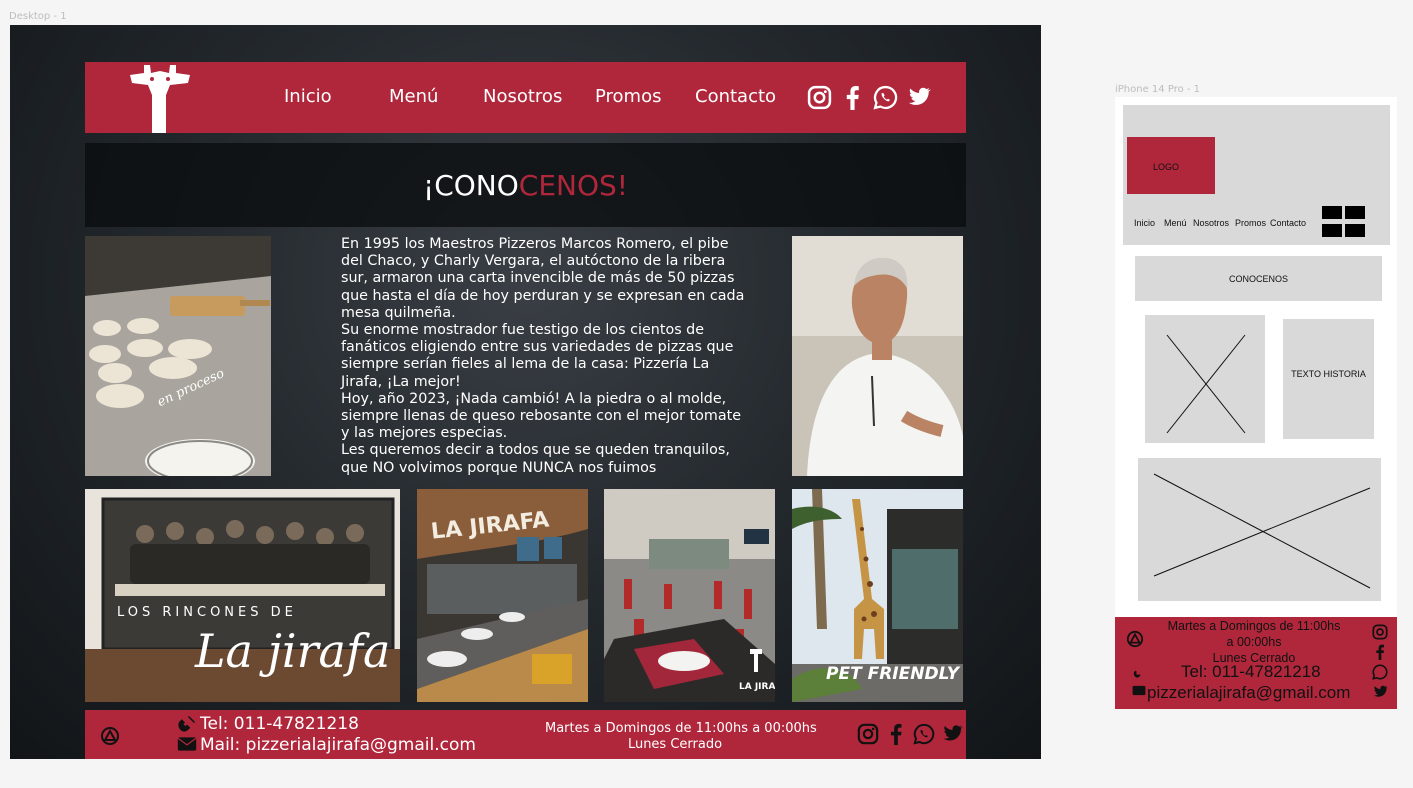 The height and width of the screenshot is (788, 1413). Describe the element at coordinates (1211, 223) in the screenshot. I see `mobile-nav-nosotros: Nosotros` at that location.